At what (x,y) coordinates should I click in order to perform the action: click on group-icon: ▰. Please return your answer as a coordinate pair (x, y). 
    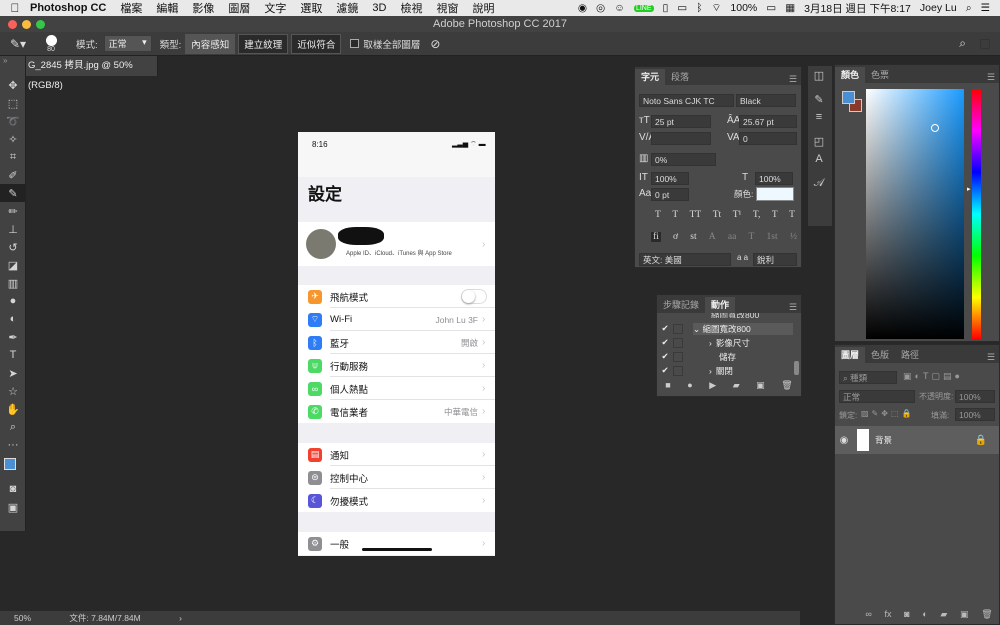
    Looking at the image, I should click on (943, 614).